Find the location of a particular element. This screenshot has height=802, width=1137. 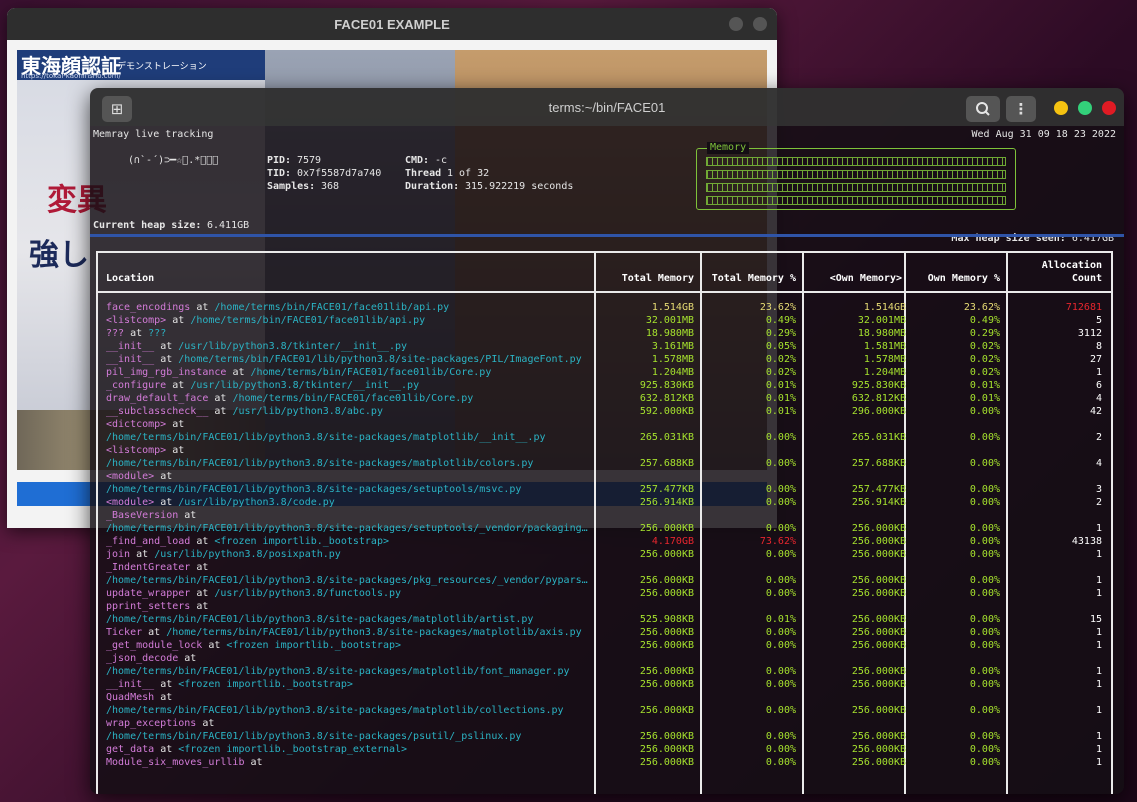

maximize-button is located at coordinates (1085, 108).